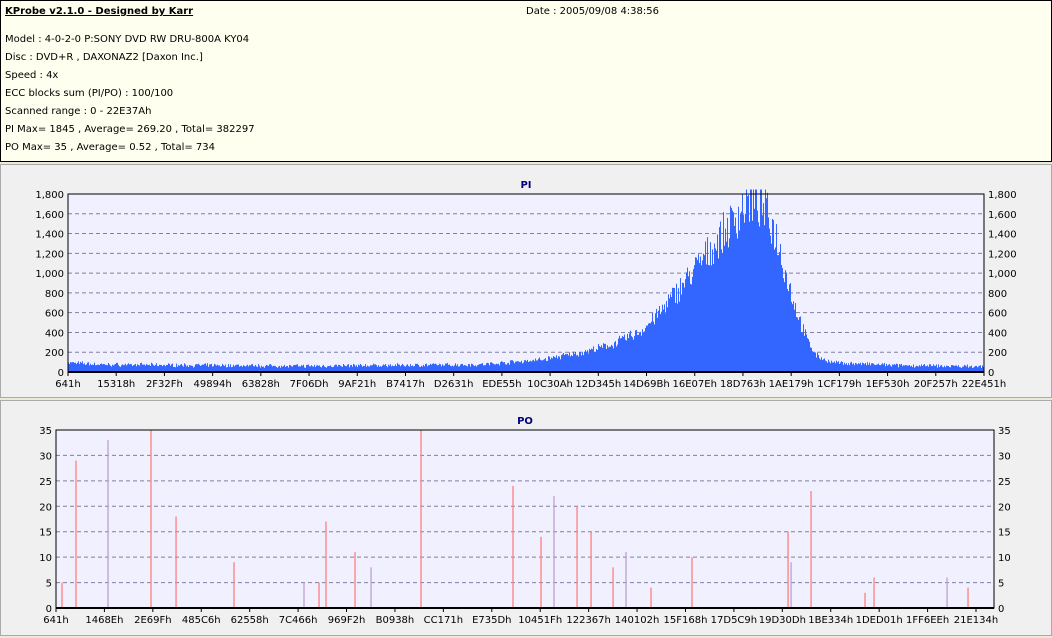  What do you see at coordinates (501, 384) in the screenshot?
I see `x-tick-label: EDE55h` at bounding box center [501, 384].